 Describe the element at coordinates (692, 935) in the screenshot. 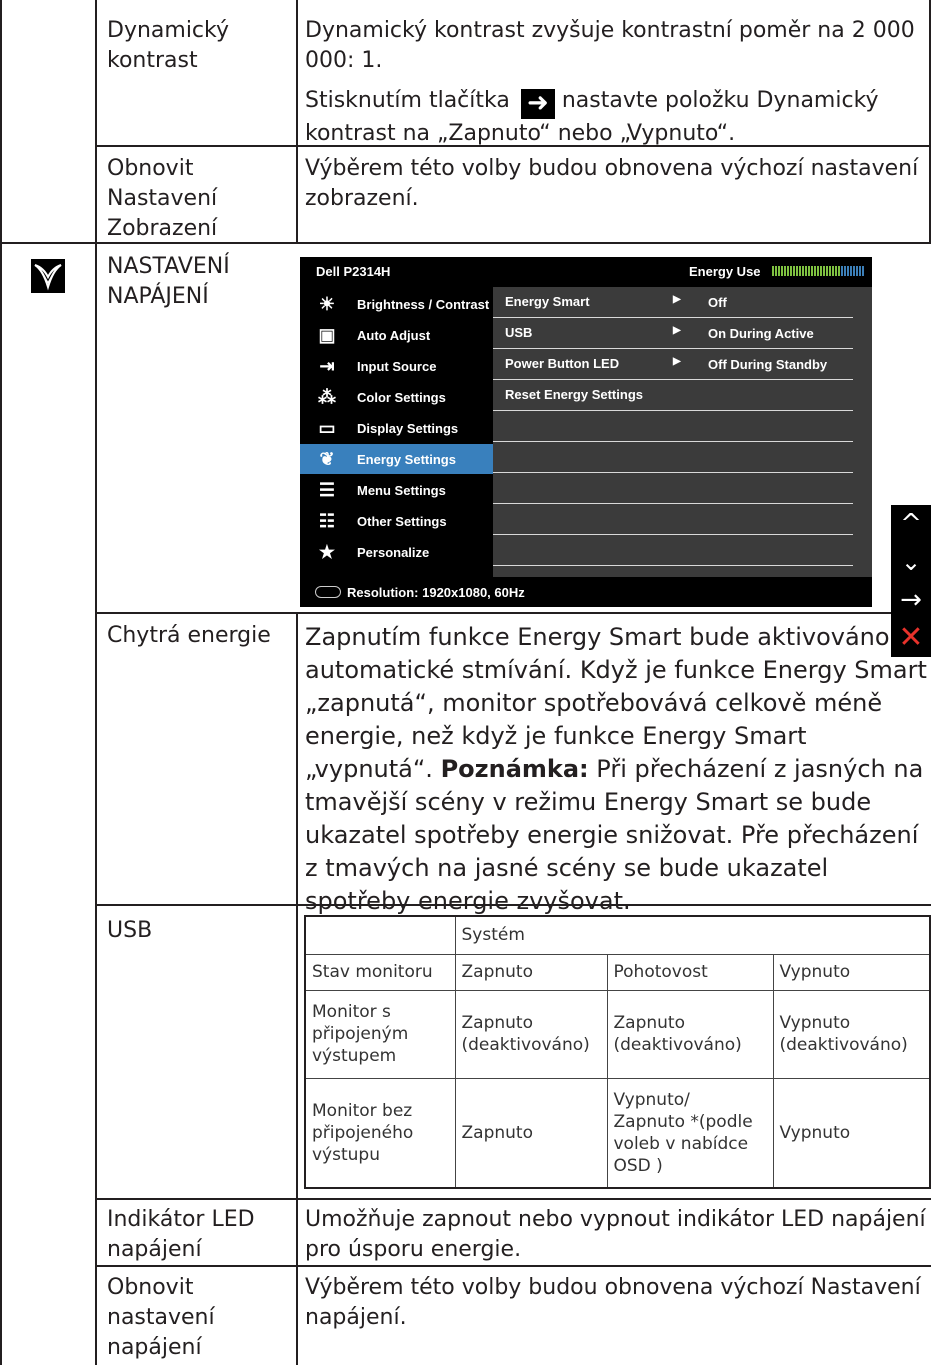

I see `usb-system-header: Systém` at that location.